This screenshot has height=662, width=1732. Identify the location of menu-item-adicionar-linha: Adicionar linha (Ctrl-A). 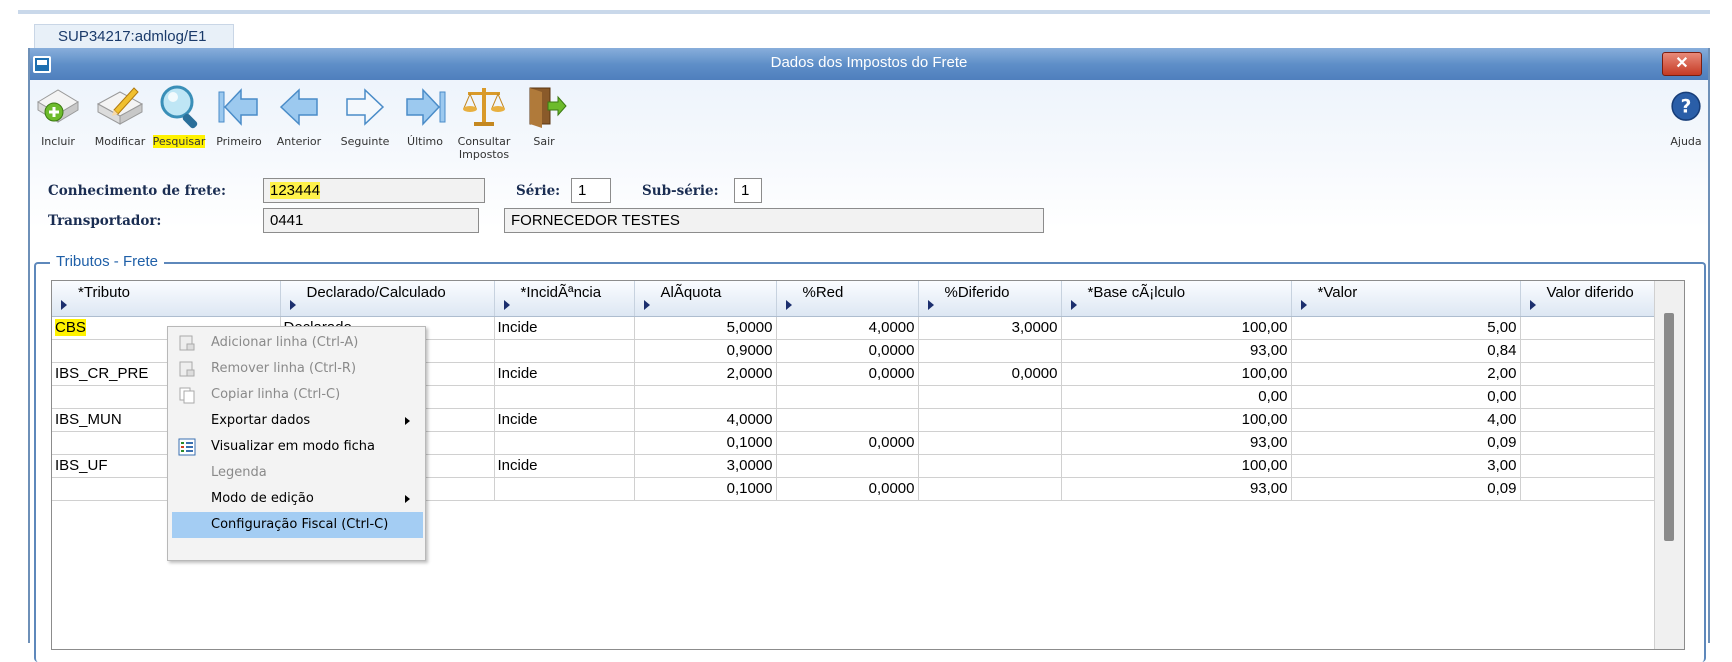
(296, 343).